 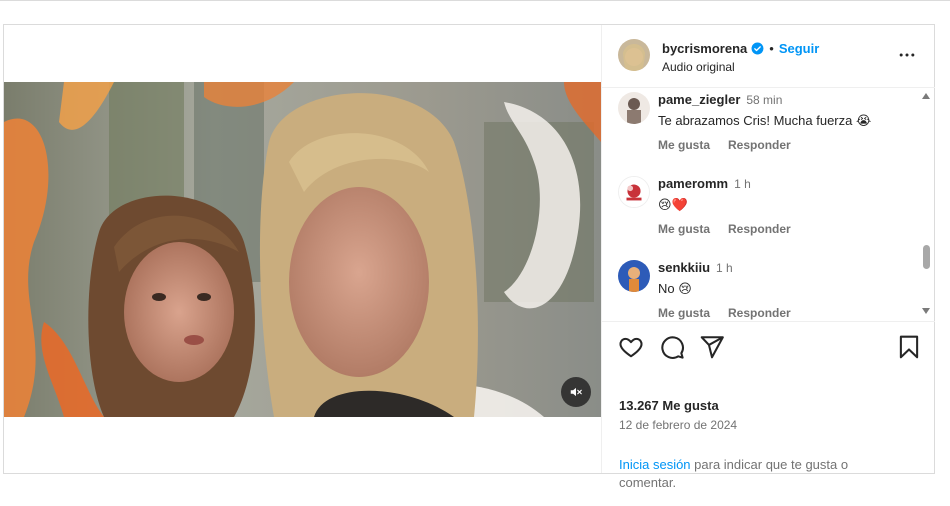 What do you see at coordinates (757, 48) in the screenshot?
I see `verified-badge-icon` at bounding box center [757, 48].